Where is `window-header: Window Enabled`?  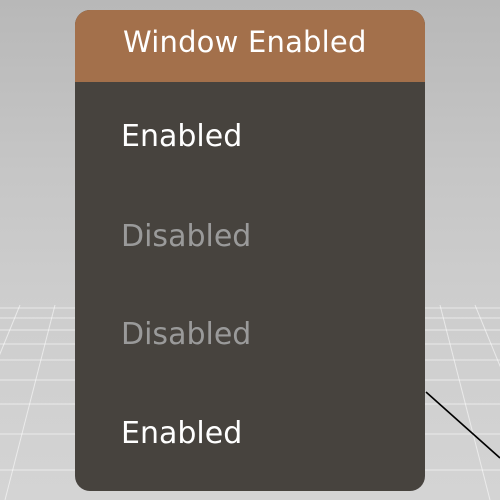 window-header: Window Enabled is located at coordinates (250, 46).